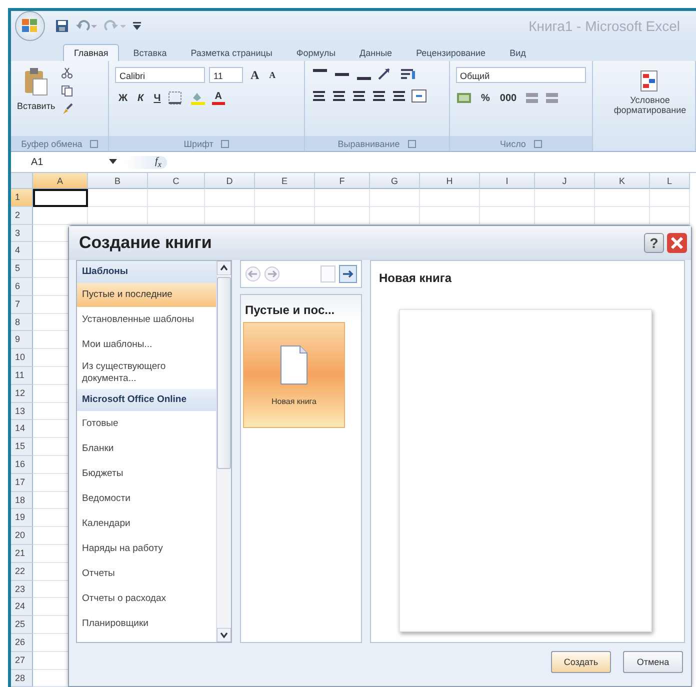 The width and height of the screenshot is (696, 687). I want to click on ribbon-tab: Формулы, so click(316, 53).